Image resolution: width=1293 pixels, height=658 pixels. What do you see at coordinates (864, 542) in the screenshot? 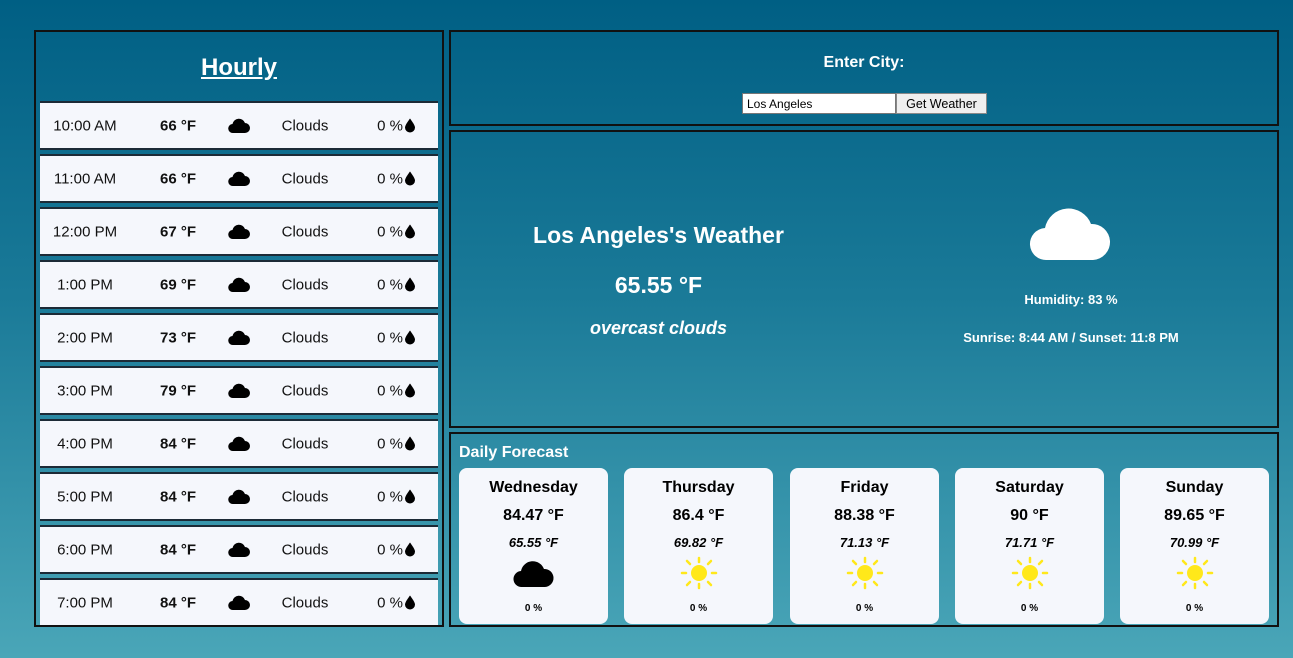
I see `forecast-low: 71.13 °F` at bounding box center [864, 542].